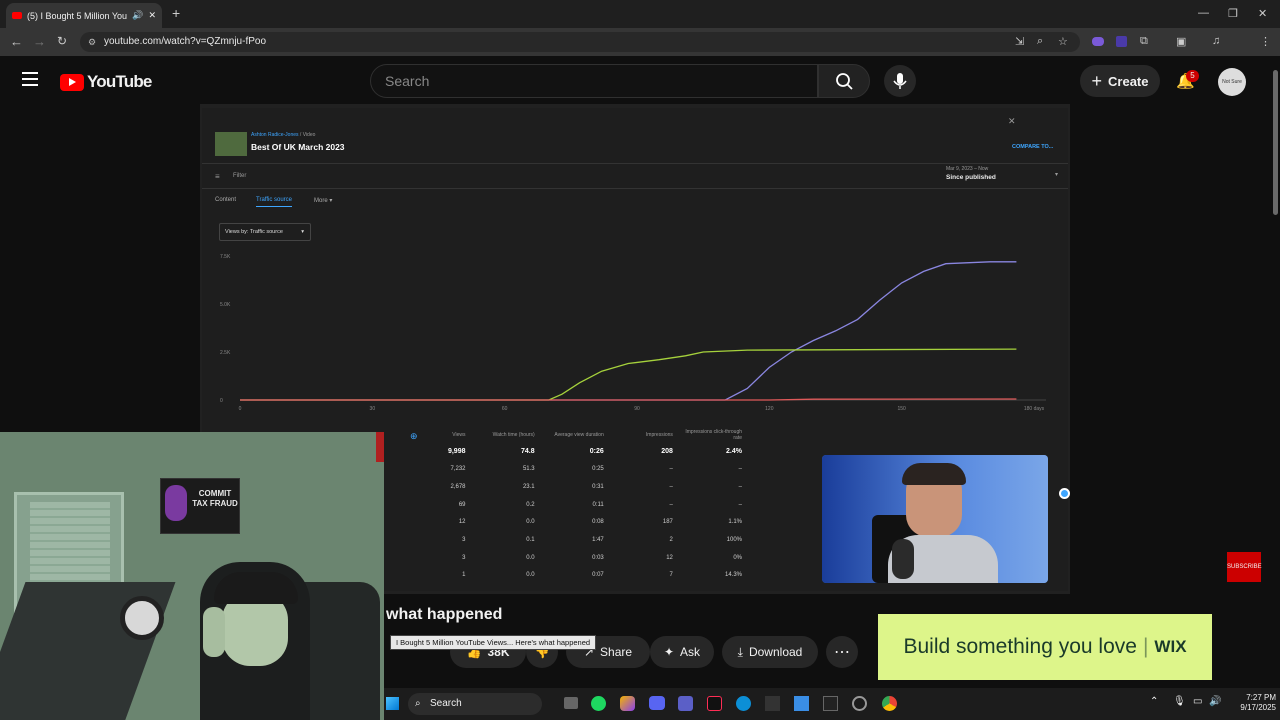 This screenshot has width=1280, height=720. I want to click on voice-search-button, so click(900, 81).